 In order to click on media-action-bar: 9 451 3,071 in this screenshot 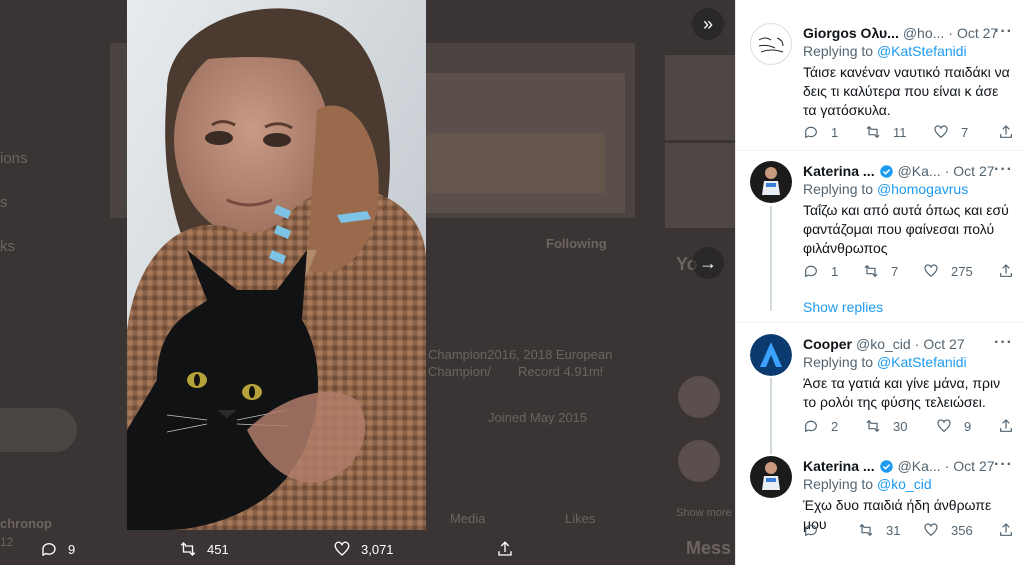, I will do `click(367, 547)`.